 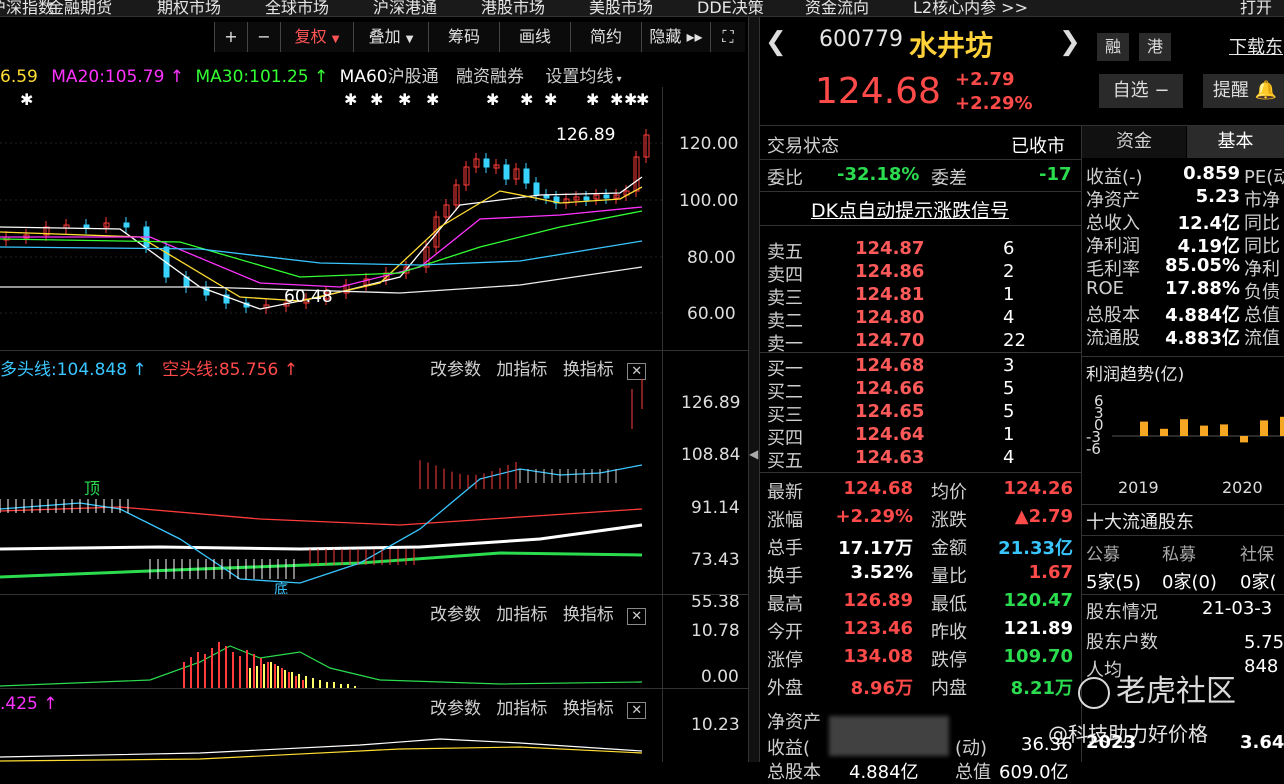 I want to click on prev-stock-icon: ❮, so click(x=776, y=42).